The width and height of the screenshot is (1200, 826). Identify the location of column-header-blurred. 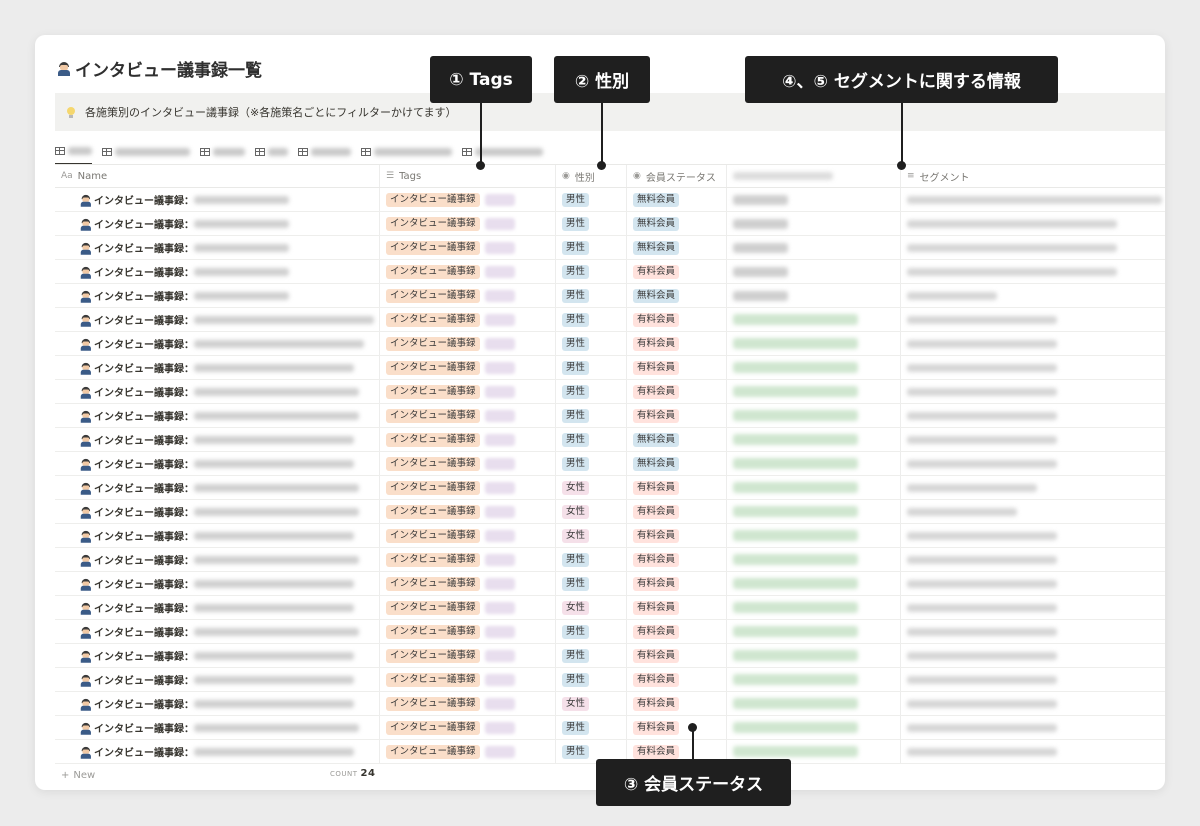
(814, 176).